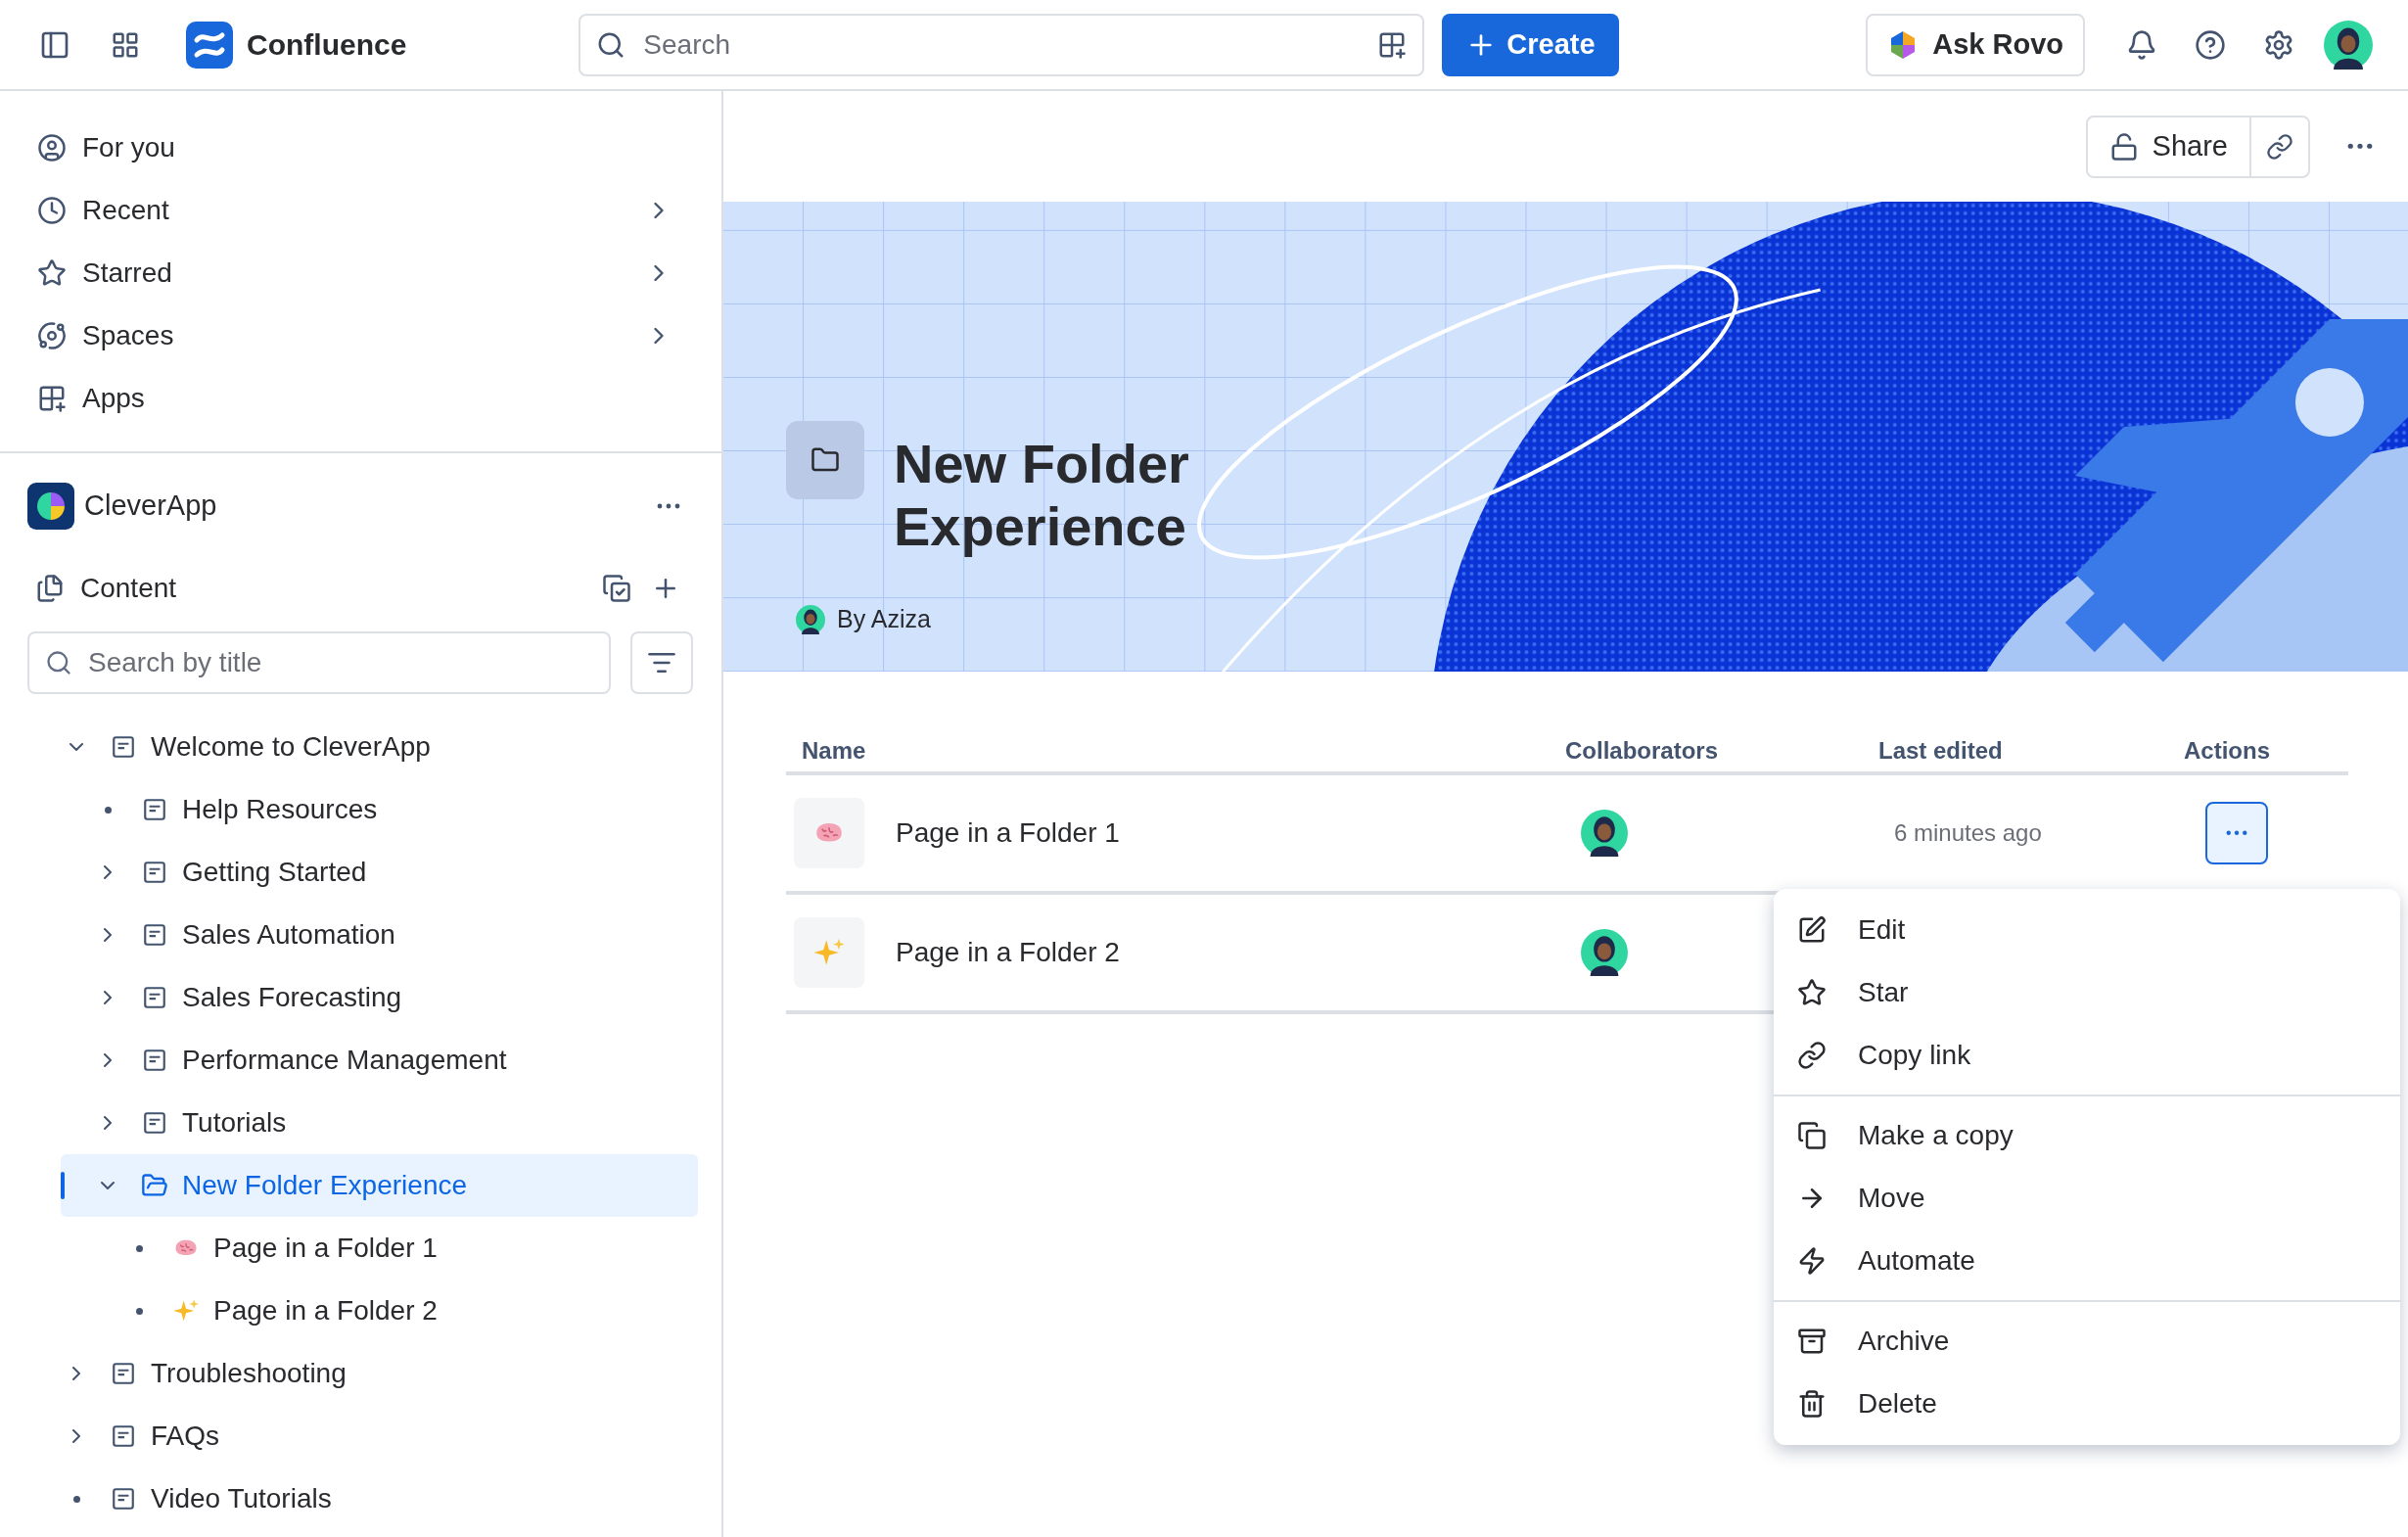  What do you see at coordinates (292, 997) in the screenshot?
I see `tree-item-label: Sales Forecasting` at bounding box center [292, 997].